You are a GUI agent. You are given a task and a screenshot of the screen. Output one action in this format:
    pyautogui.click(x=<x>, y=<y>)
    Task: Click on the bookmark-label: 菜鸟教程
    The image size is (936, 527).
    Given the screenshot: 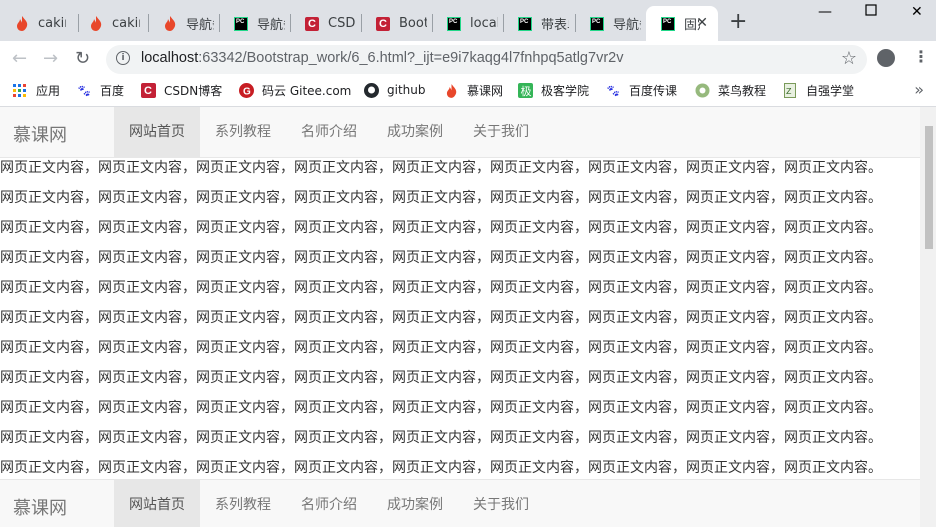 What is the action you would take?
    pyautogui.click(x=742, y=91)
    